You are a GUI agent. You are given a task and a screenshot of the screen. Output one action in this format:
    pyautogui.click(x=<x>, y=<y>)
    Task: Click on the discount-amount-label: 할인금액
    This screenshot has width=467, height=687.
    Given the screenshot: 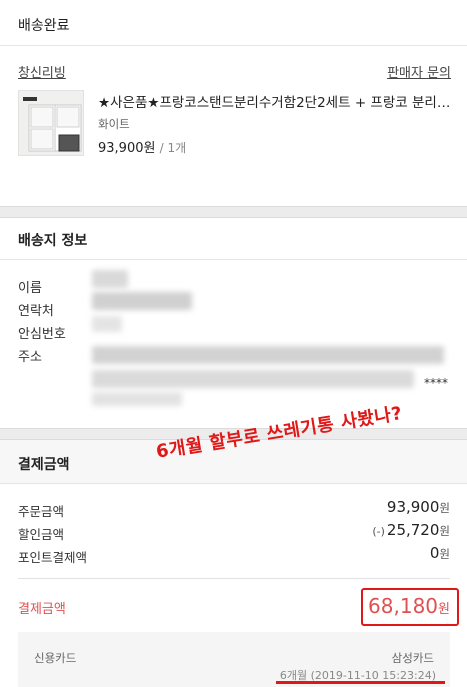 What is the action you would take?
    pyautogui.click(x=41, y=534)
    